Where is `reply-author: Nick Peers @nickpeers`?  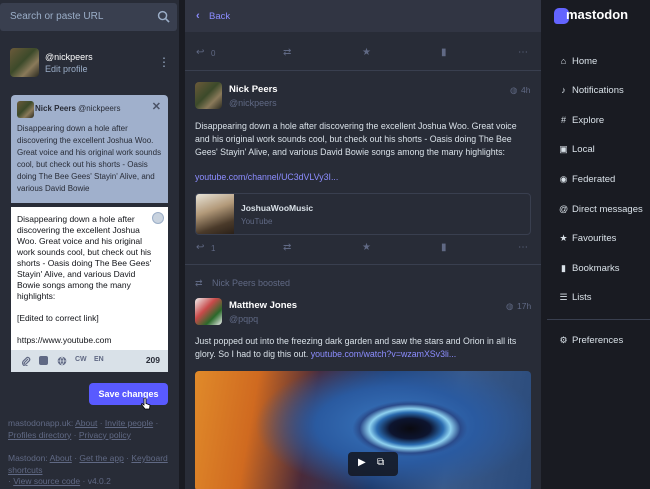
reply-author: Nick Peers @nickpeers is located at coordinates (78, 108).